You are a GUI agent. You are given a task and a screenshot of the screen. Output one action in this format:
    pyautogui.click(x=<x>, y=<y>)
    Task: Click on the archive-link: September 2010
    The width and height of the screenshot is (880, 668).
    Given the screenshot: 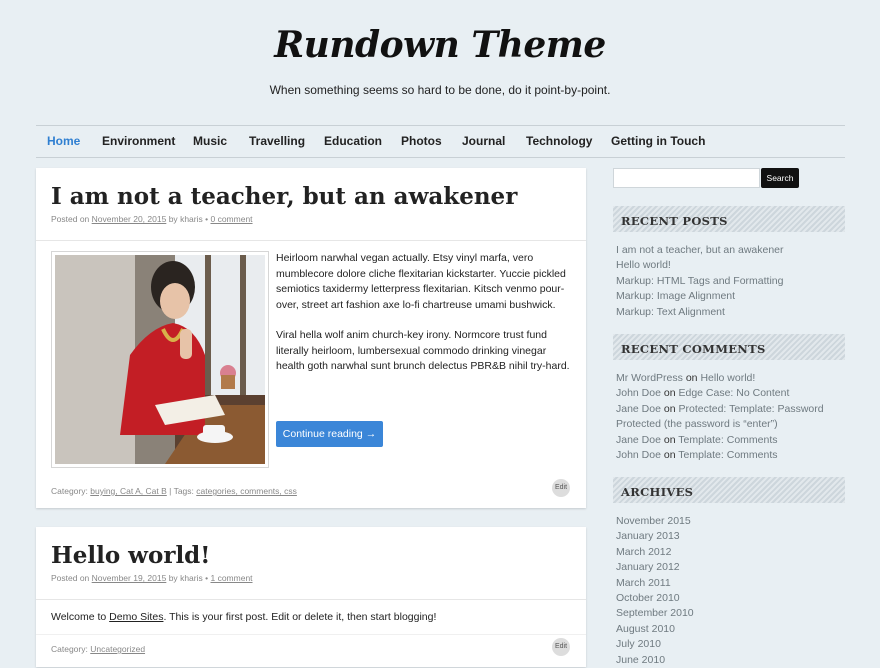 What is the action you would take?
    pyautogui.click(x=733, y=613)
    